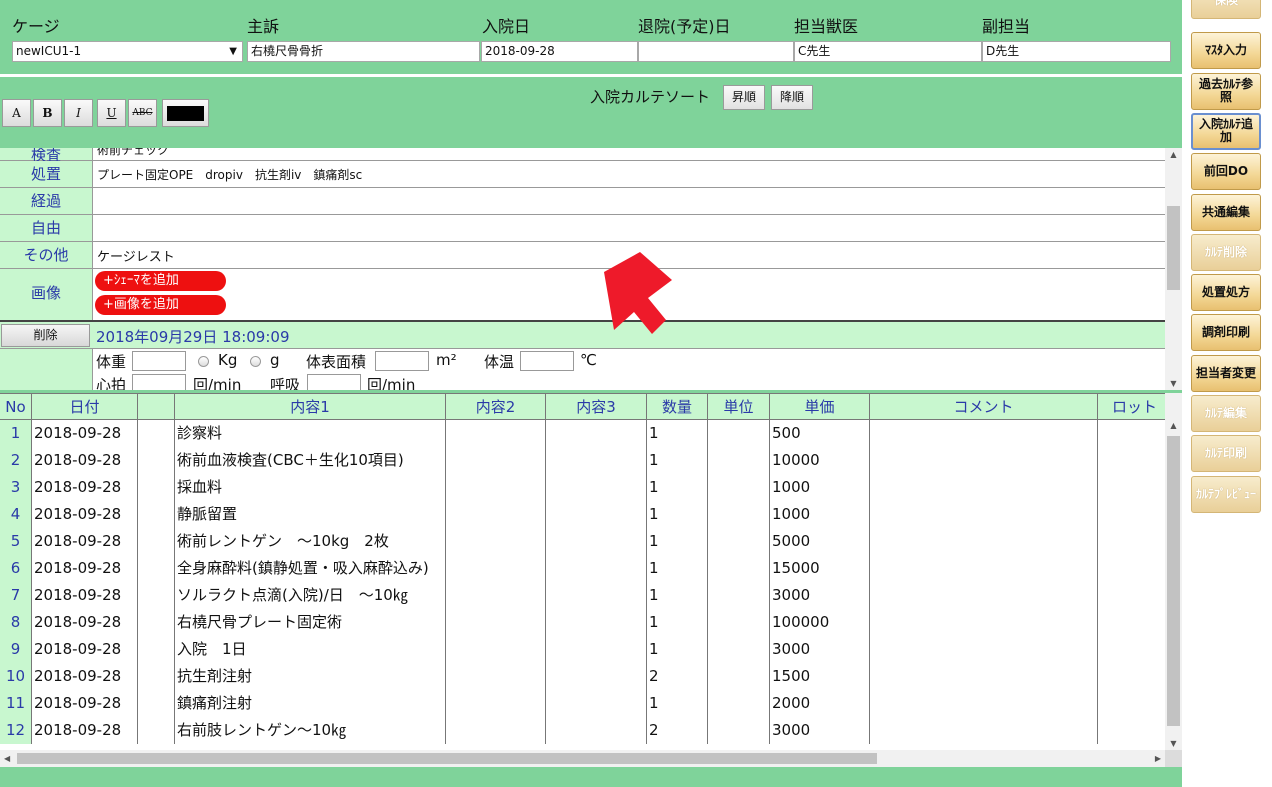 The image size is (1272, 787). I want to click on cell-content1: 鎮痛剤注射, so click(310, 703).